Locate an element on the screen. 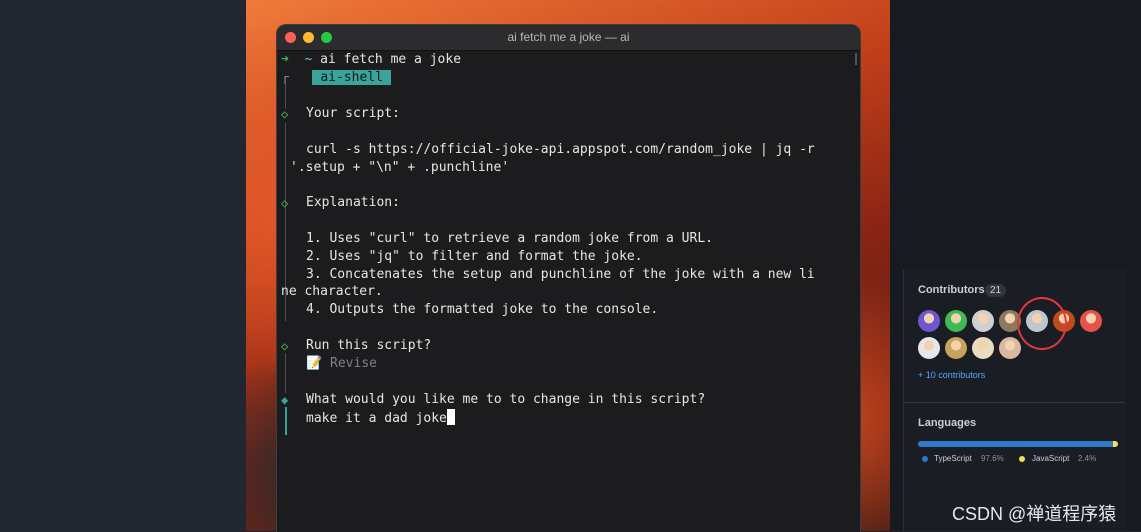 This screenshot has height=532, width=1141. prompt-line: ➜ ~ ai fetch me a joke is located at coordinates (371, 60).